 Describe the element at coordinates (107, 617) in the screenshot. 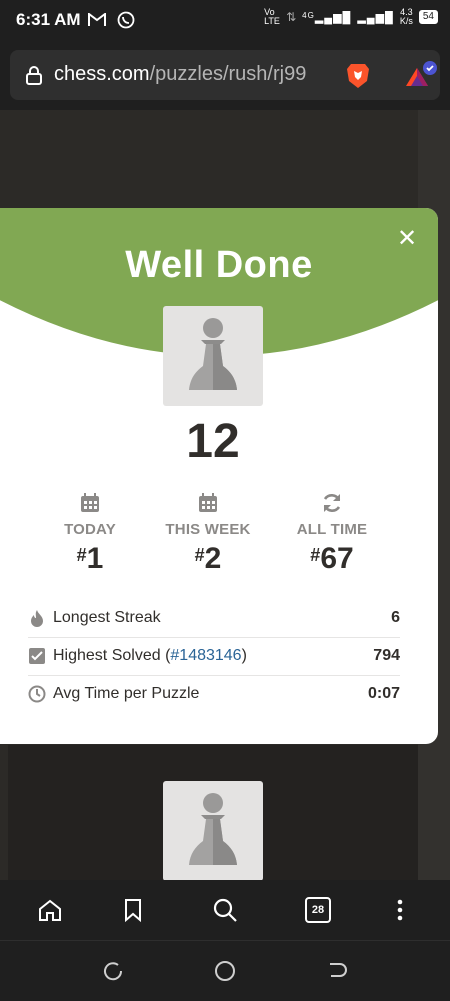

I see `detail-label: Longest Streak` at that location.